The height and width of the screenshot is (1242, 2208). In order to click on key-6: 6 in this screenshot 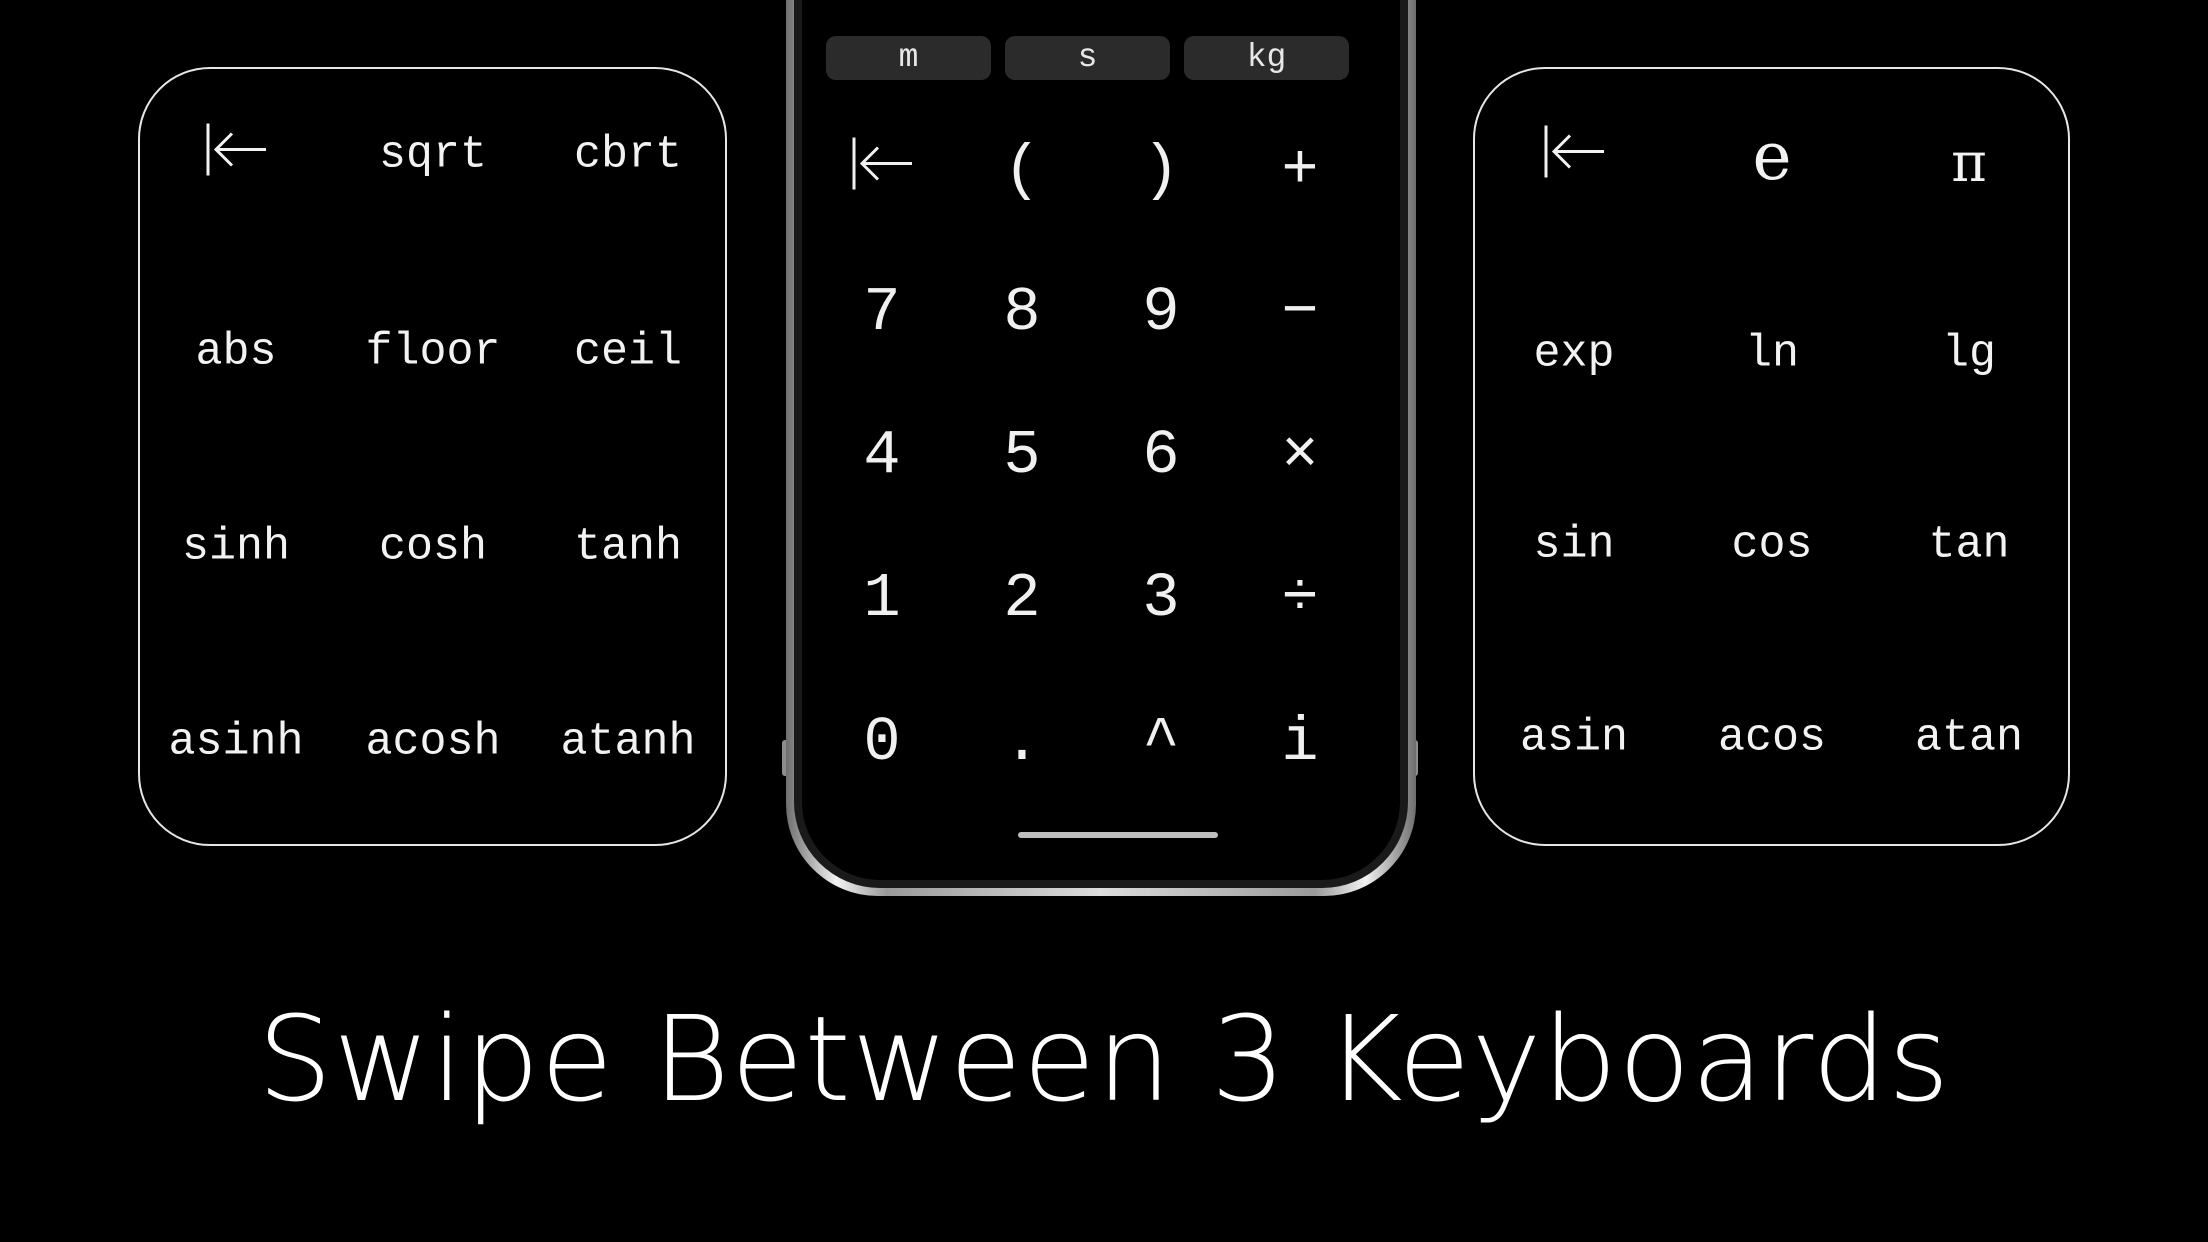, I will do `click(1160, 456)`.